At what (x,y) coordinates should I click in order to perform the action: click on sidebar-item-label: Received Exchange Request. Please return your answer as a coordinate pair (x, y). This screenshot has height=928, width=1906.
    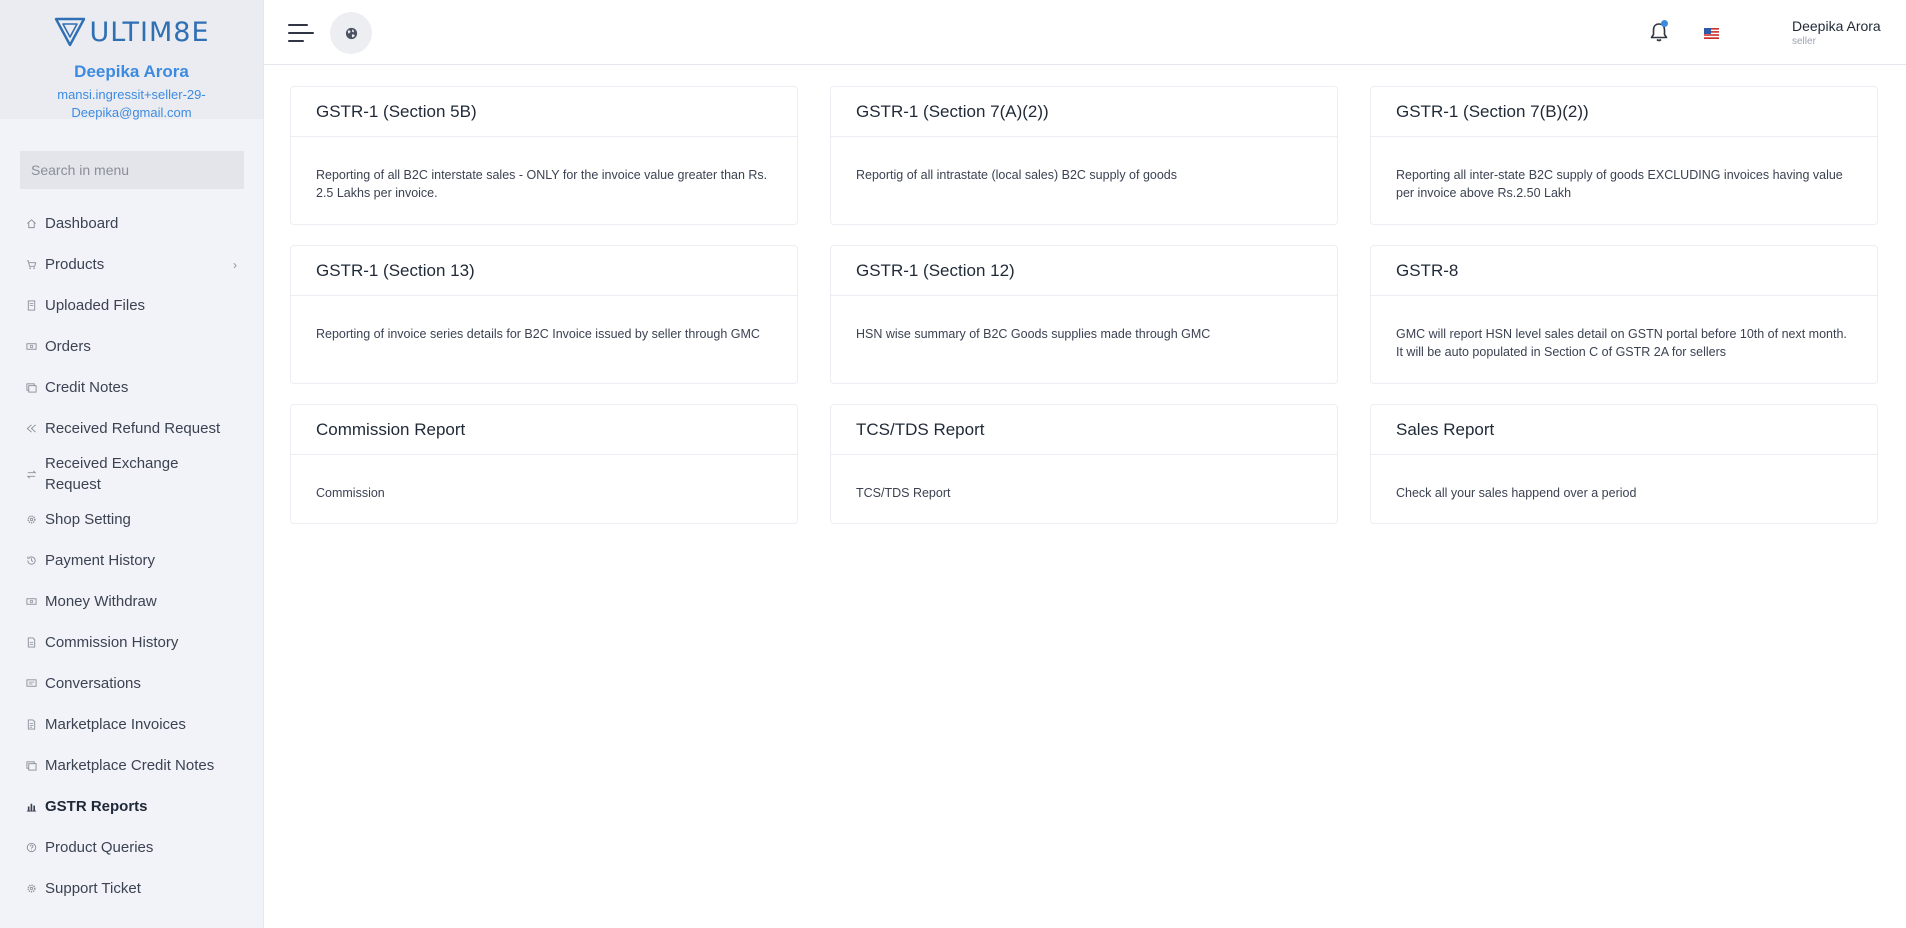
    Looking at the image, I should click on (112, 474).